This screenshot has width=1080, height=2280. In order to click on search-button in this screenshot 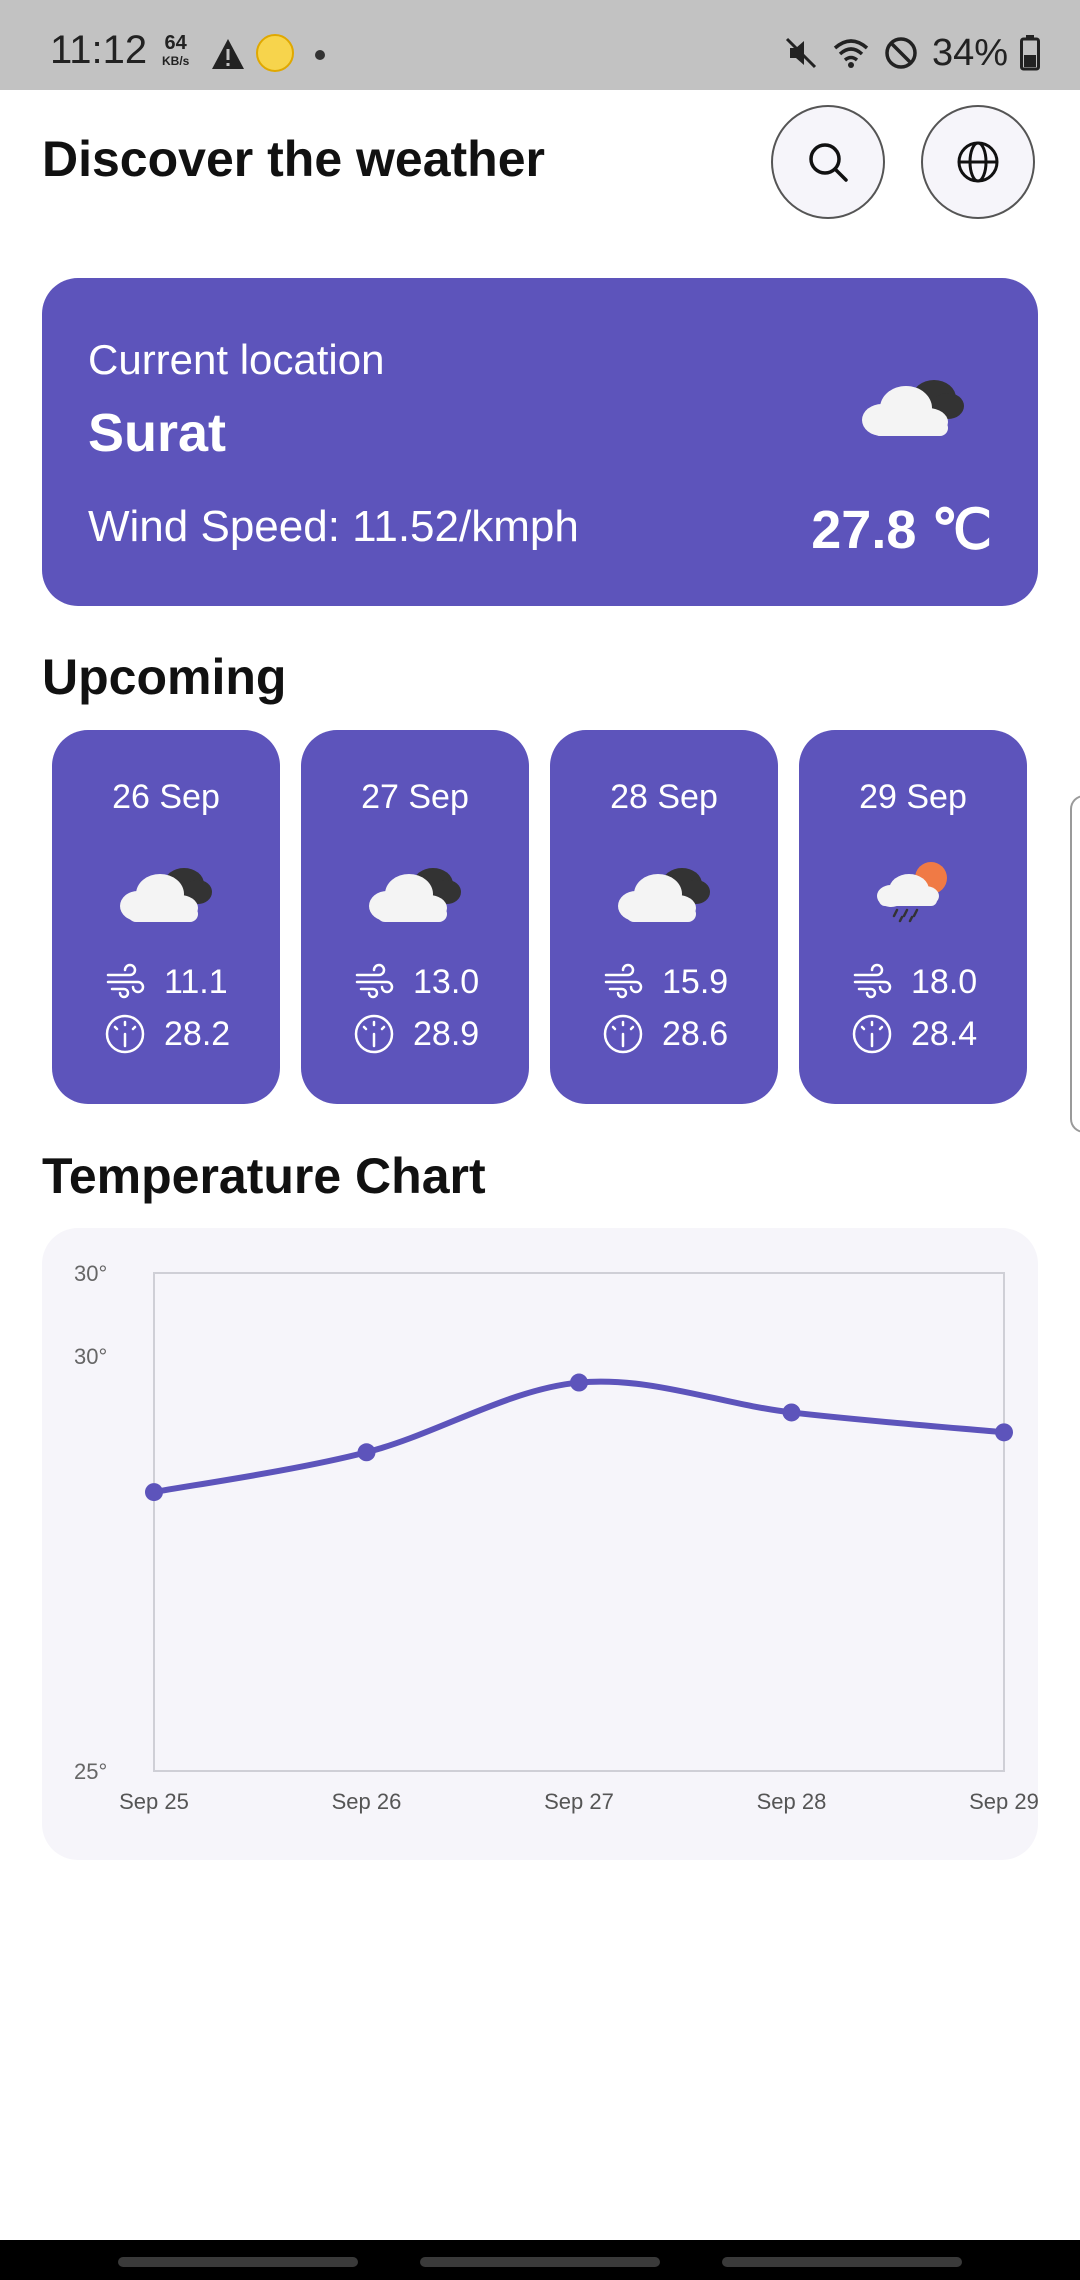, I will do `click(828, 162)`.